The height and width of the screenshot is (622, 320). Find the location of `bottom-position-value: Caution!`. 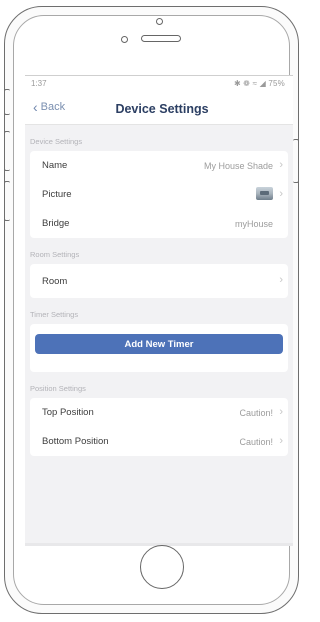

bottom-position-value: Caution! is located at coordinates (256, 441).